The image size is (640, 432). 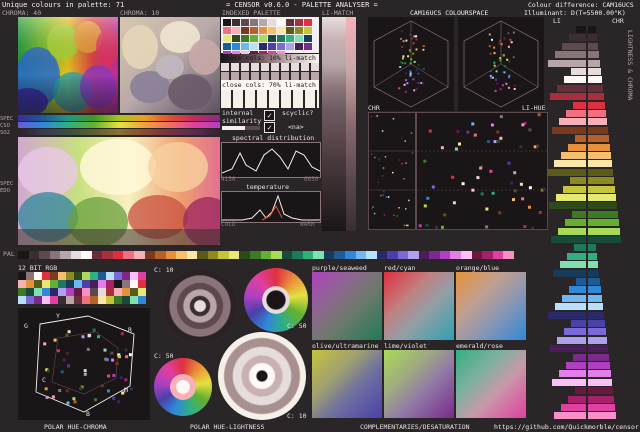 I want to click on compl-1-label: purple/seaweed, so click(x=339, y=268).